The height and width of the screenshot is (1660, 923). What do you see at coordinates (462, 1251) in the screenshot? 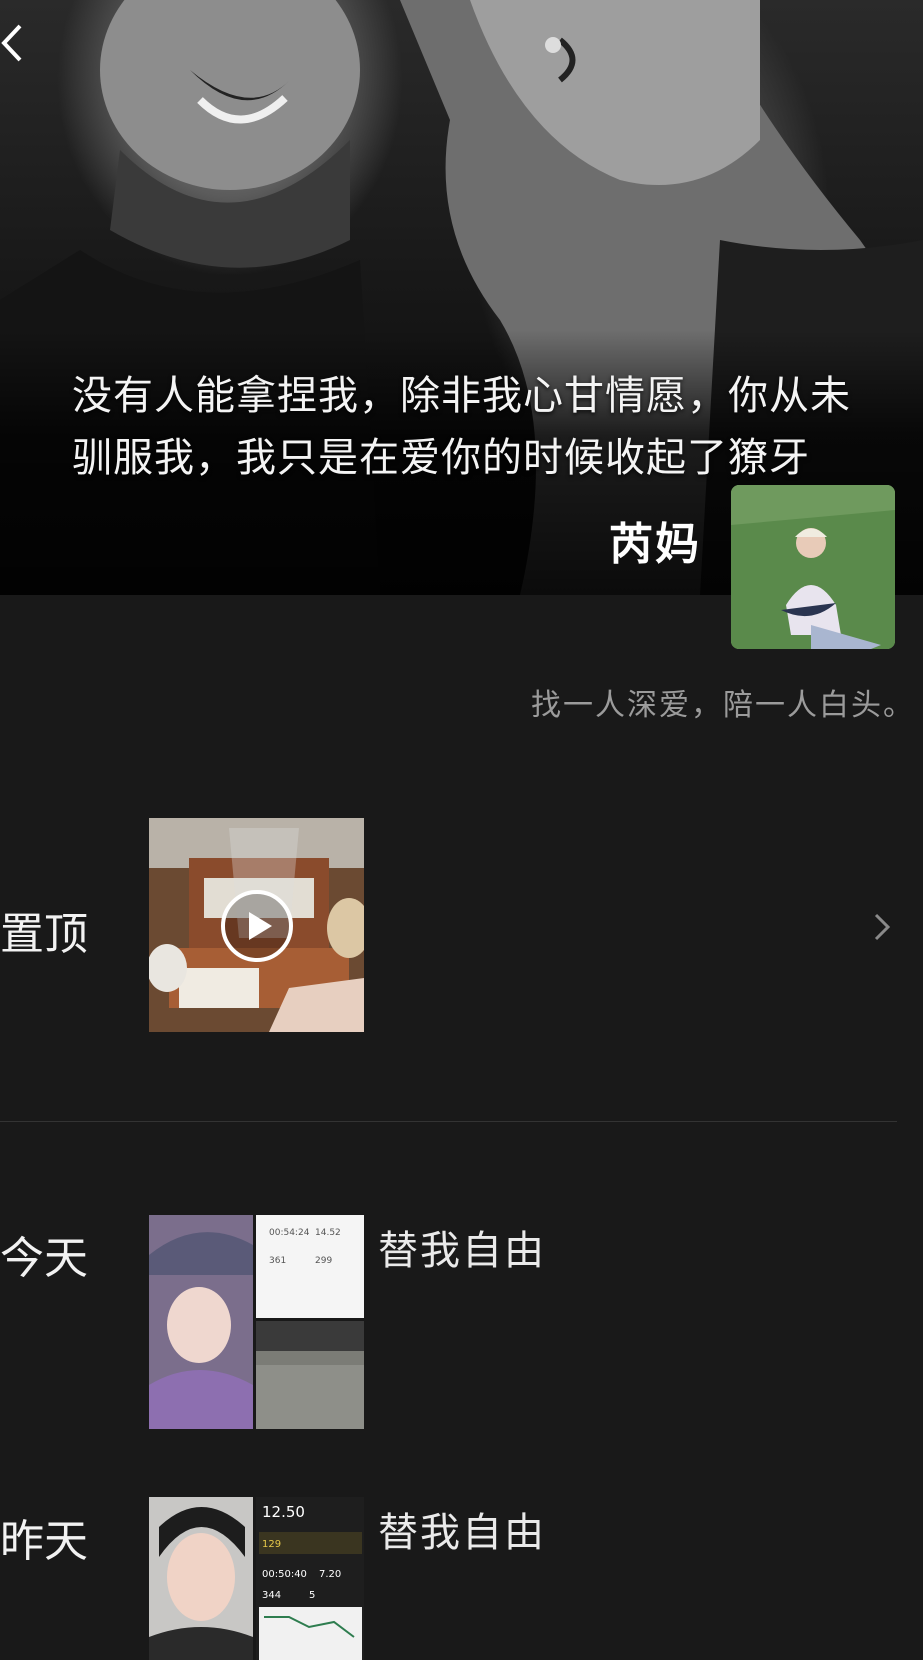
I see `today-post-text: 替我自由` at bounding box center [462, 1251].